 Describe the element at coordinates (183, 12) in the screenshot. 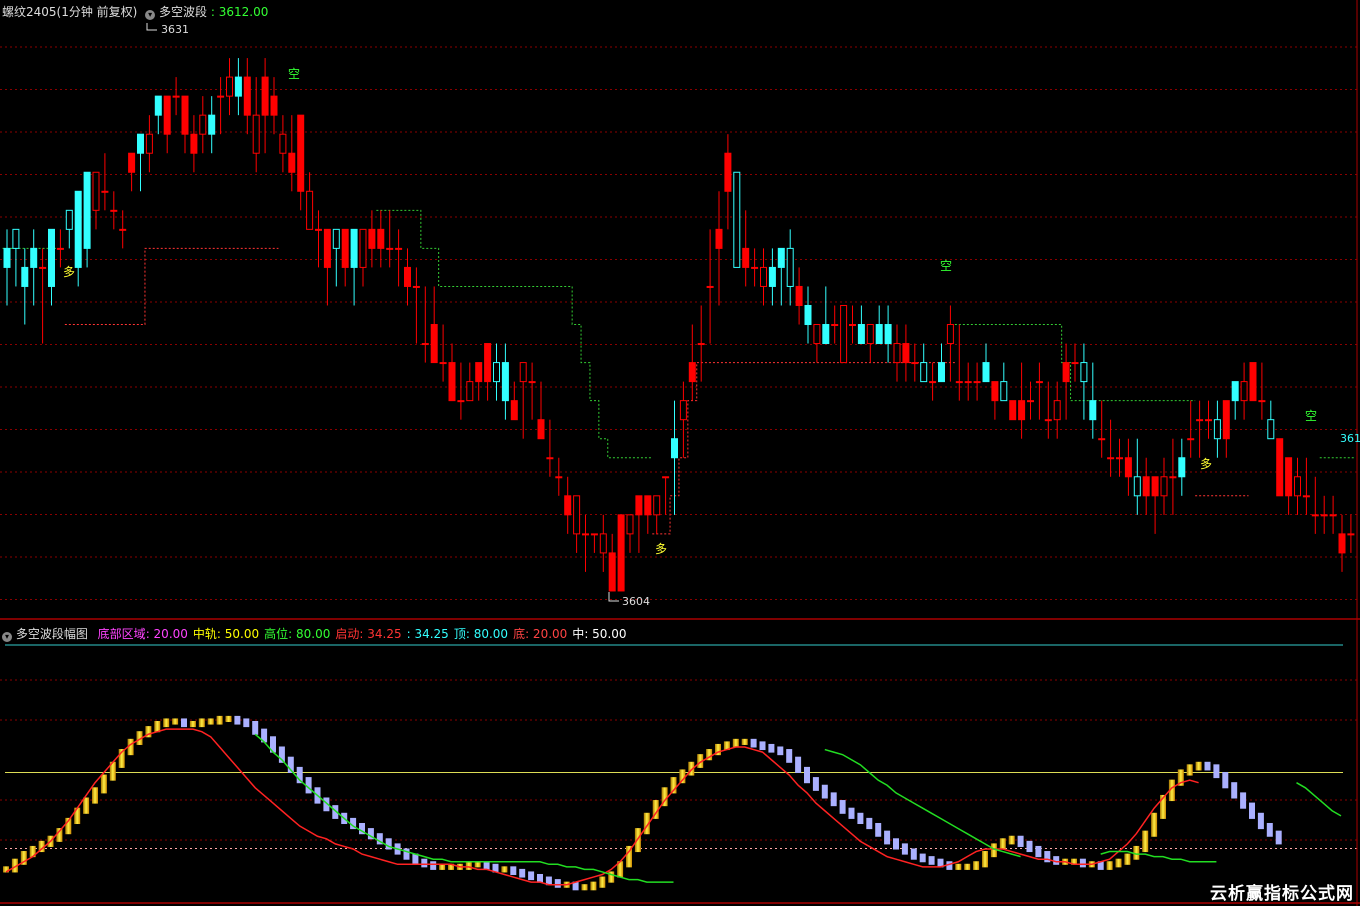

I see `indicator-name: 多空波段` at that location.